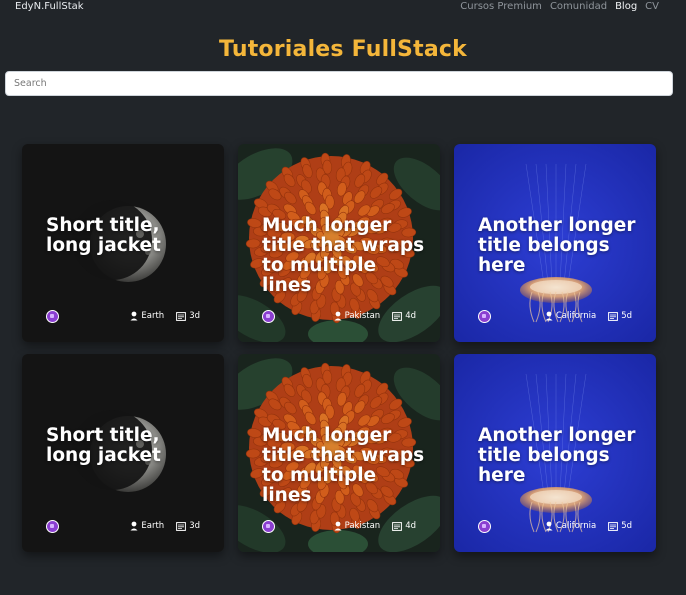 Image resolution: width=686 pixels, height=595 pixels. Describe the element at coordinates (626, 6) in the screenshot. I see `nav-link-blog: Blog` at that location.